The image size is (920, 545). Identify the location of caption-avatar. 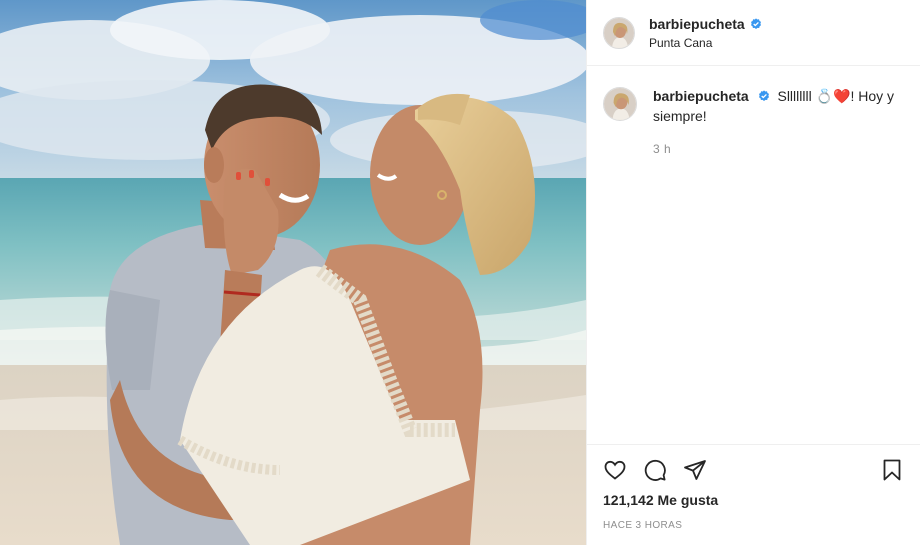
(620, 104).